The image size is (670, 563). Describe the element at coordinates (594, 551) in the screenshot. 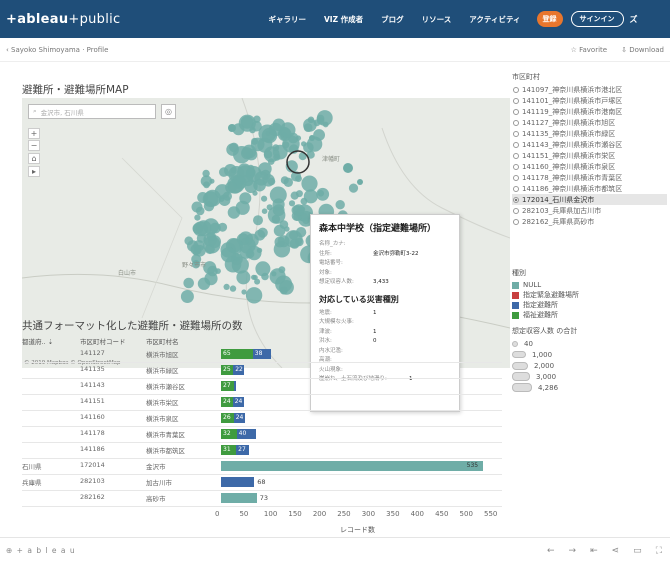

I see `revert-icon: ⇤` at that location.